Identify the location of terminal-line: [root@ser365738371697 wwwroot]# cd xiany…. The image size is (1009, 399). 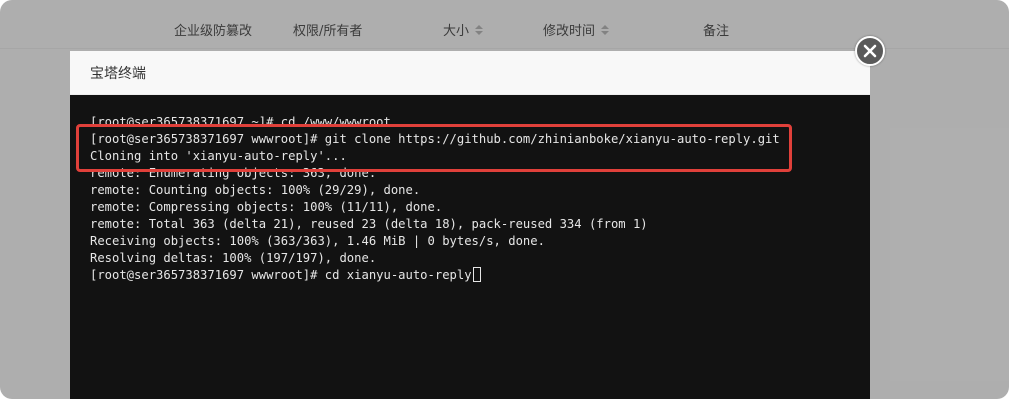
(281, 275).